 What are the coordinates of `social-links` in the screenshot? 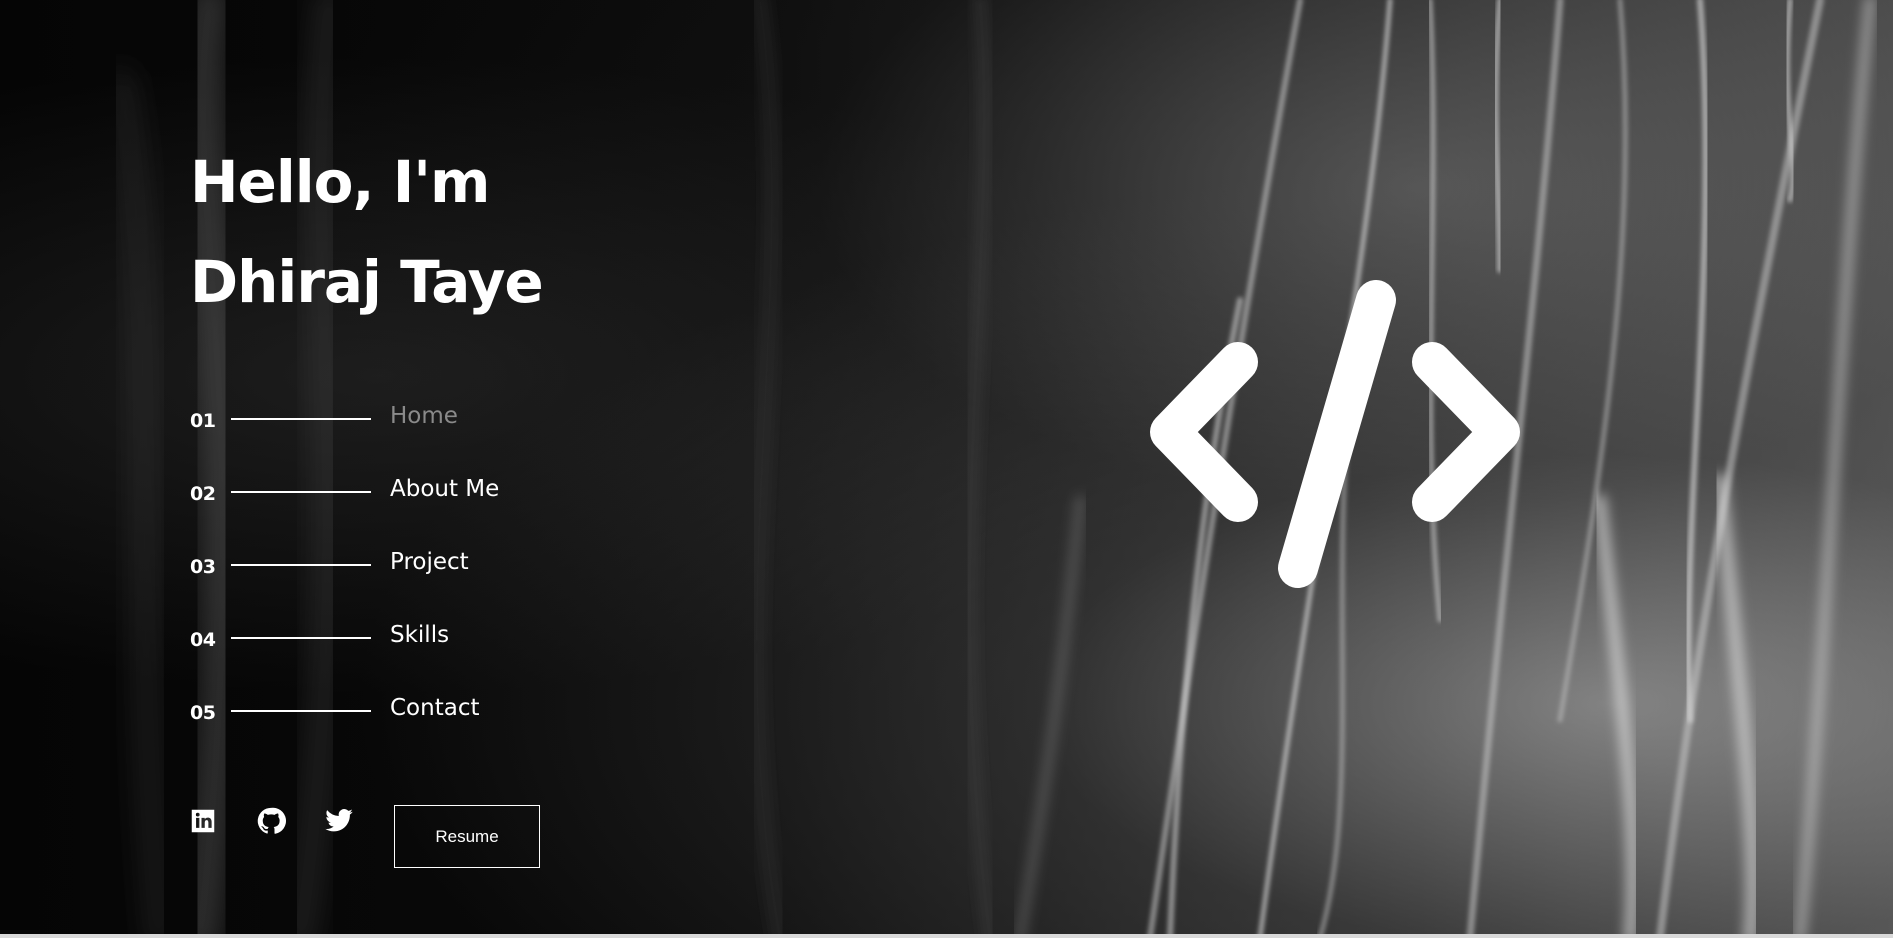 It's located at (290, 821).